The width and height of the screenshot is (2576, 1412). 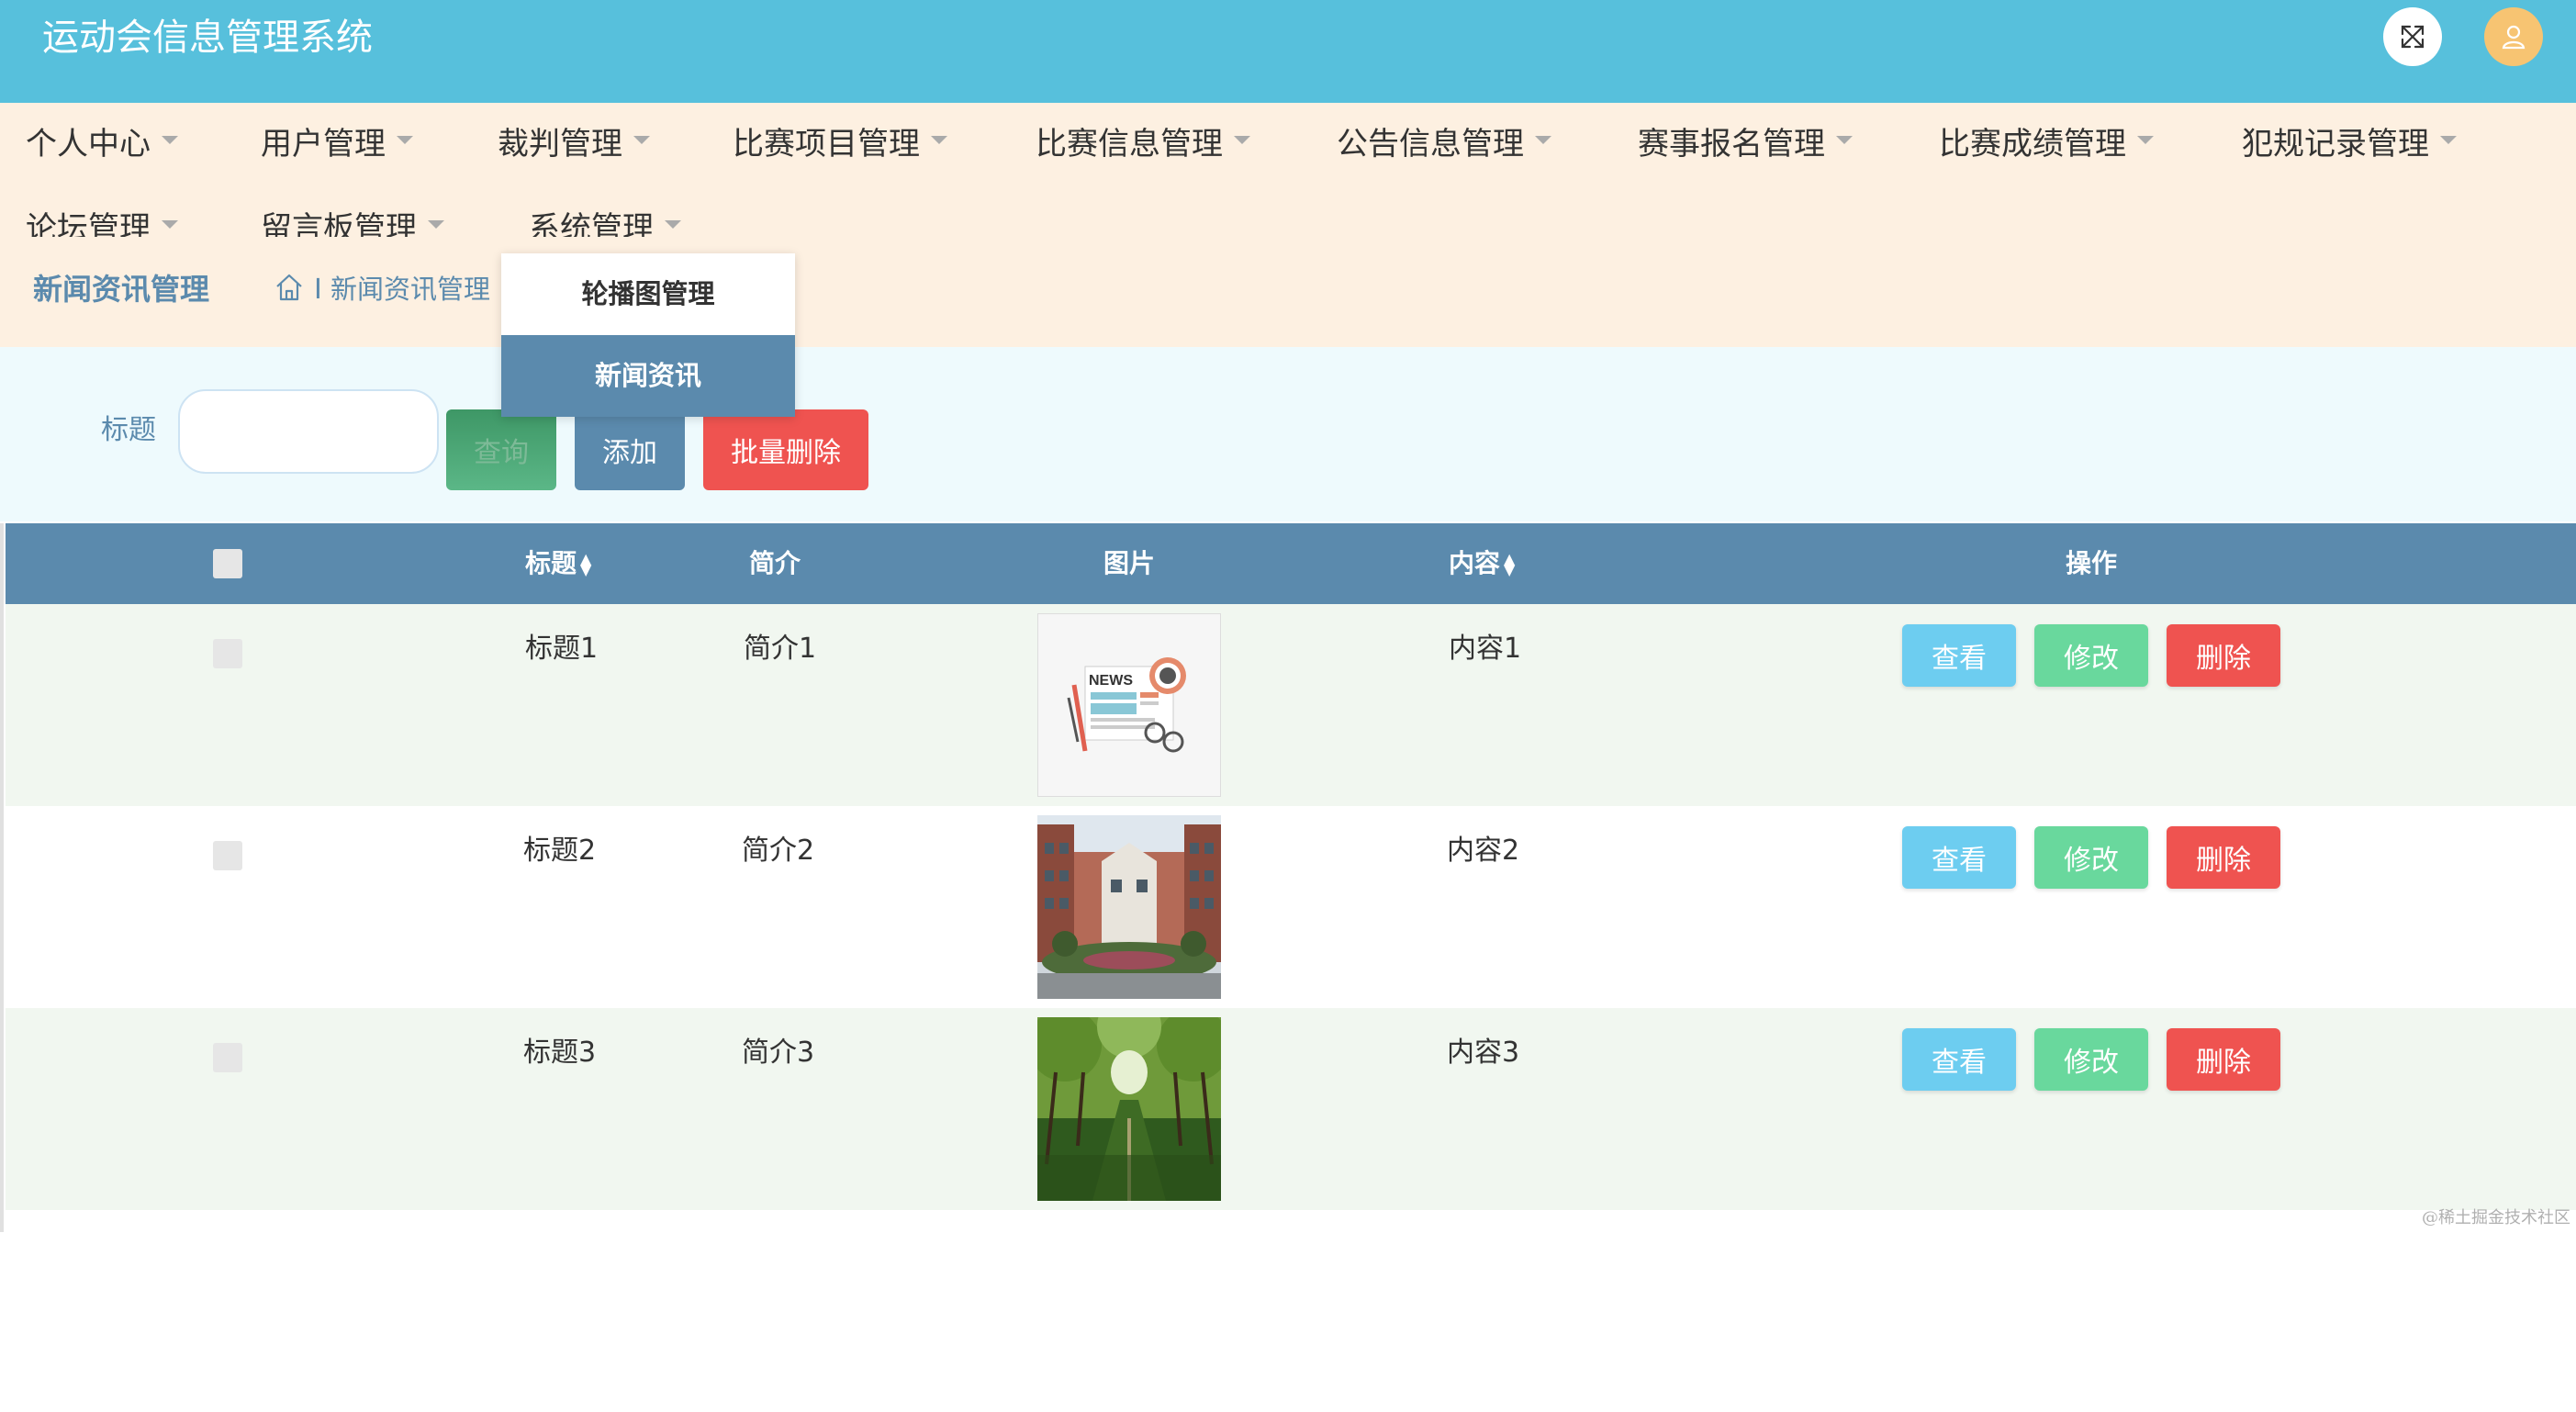 What do you see at coordinates (1111, 681) in the screenshot?
I see `svg-text: NEWS` at bounding box center [1111, 681].